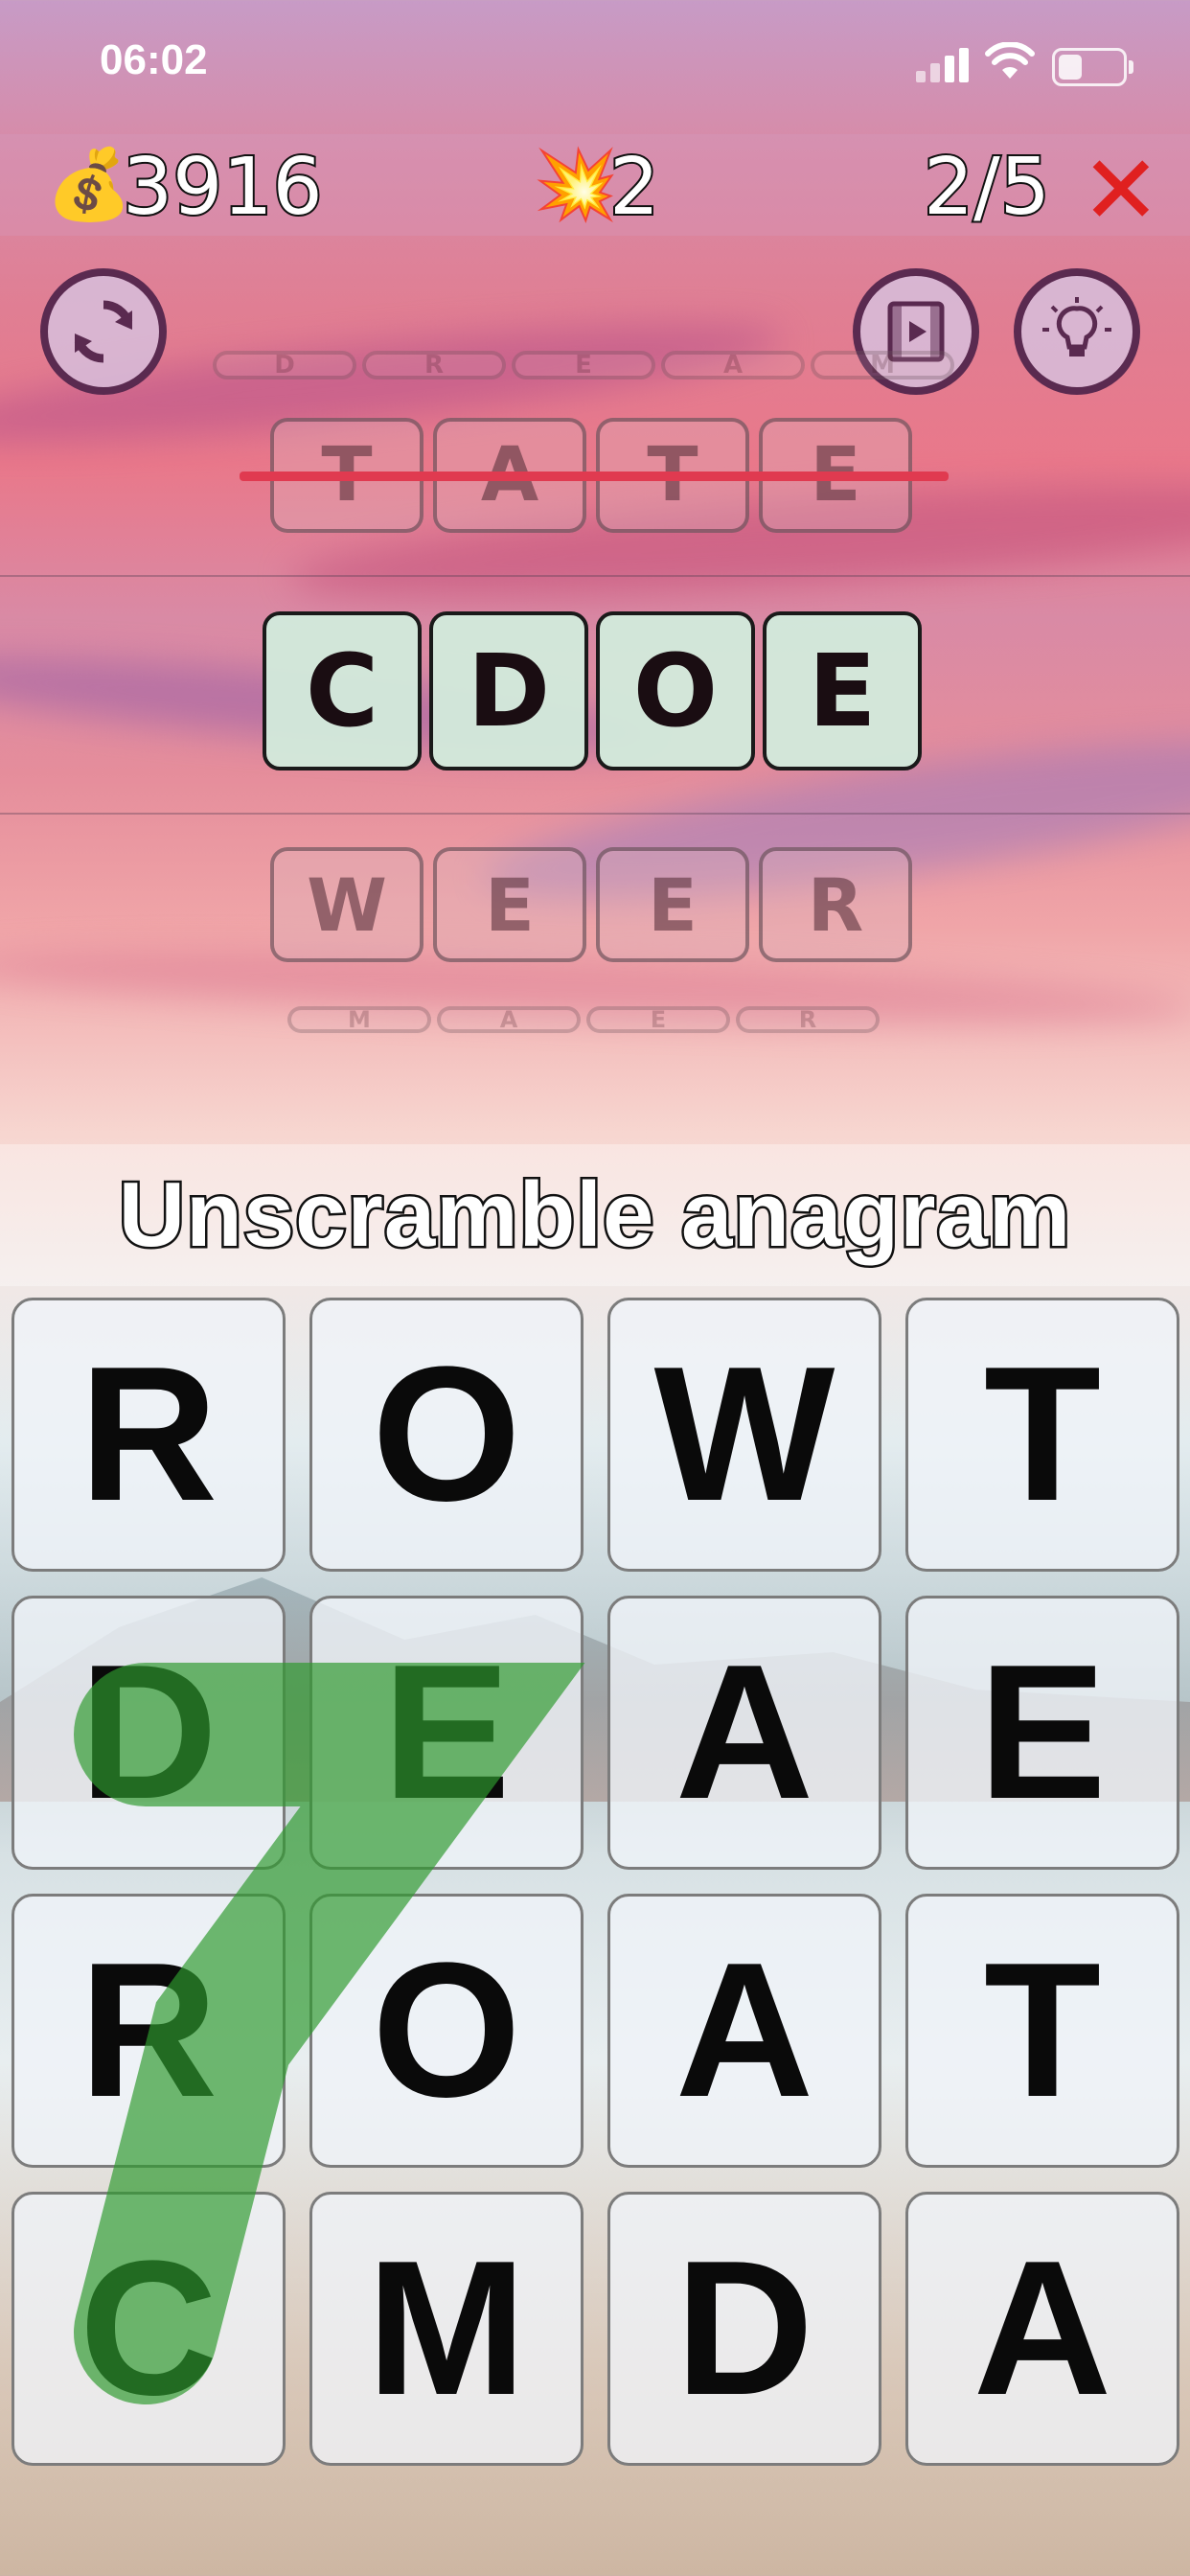 This screenshot has height=2576, width=1190. I want to click on refresh-button, so click(103, 331).